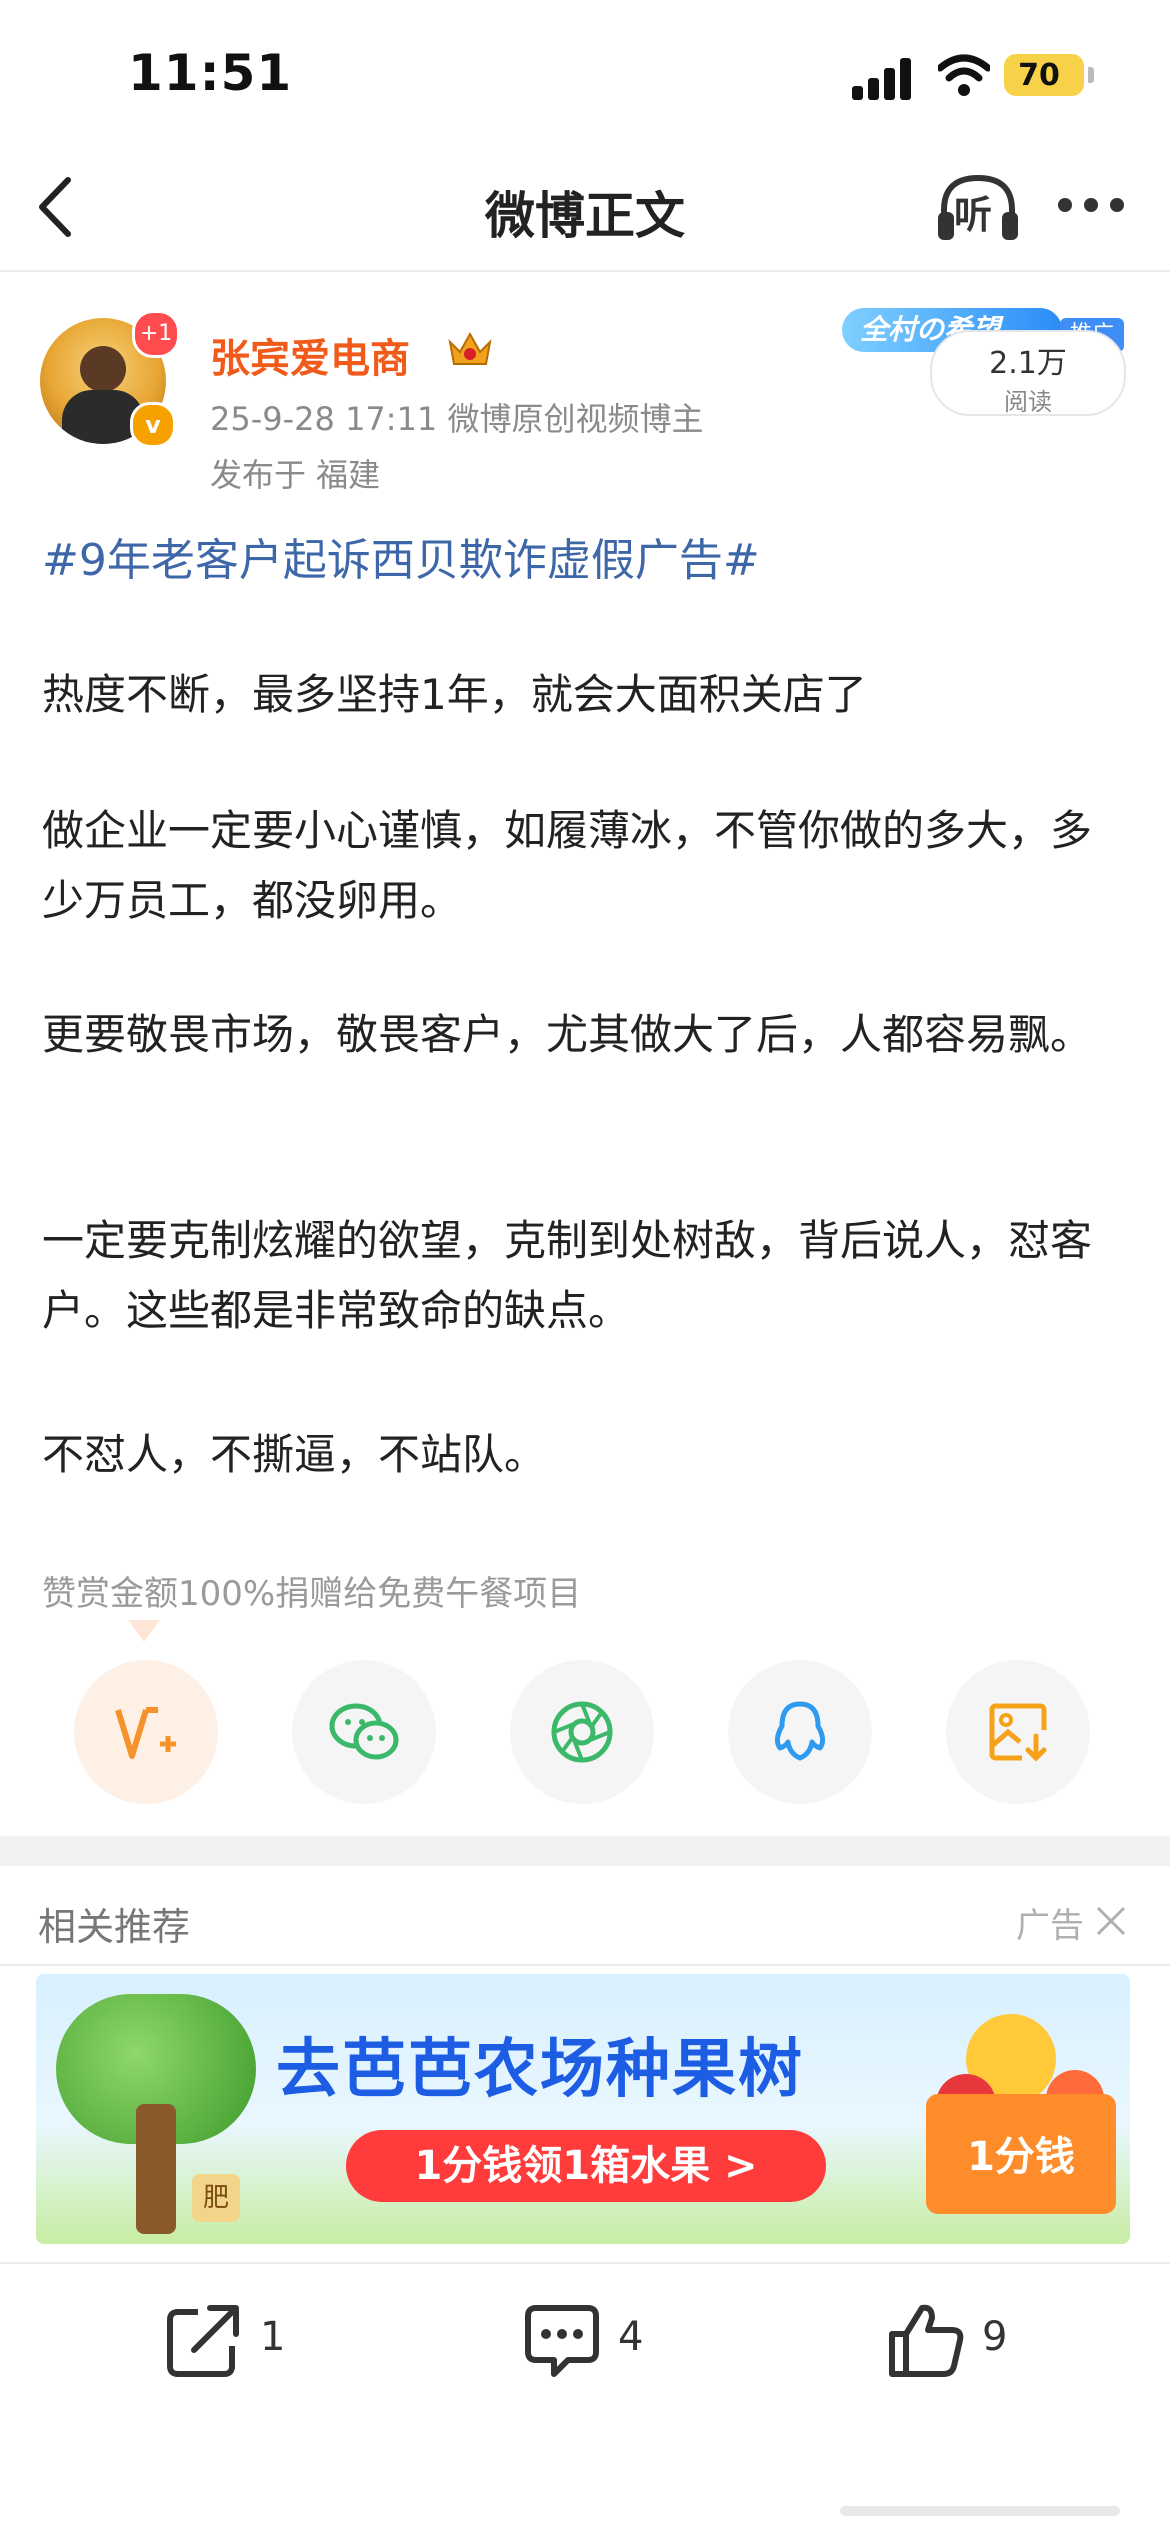 The height and width of the screenshot is (2532, 1170). I want to click on post-paragraph: 做企业一定要小心谨慎，如履薄冰，不管你做的多大，多少万员工，都没卵用。, so click(567, 865).